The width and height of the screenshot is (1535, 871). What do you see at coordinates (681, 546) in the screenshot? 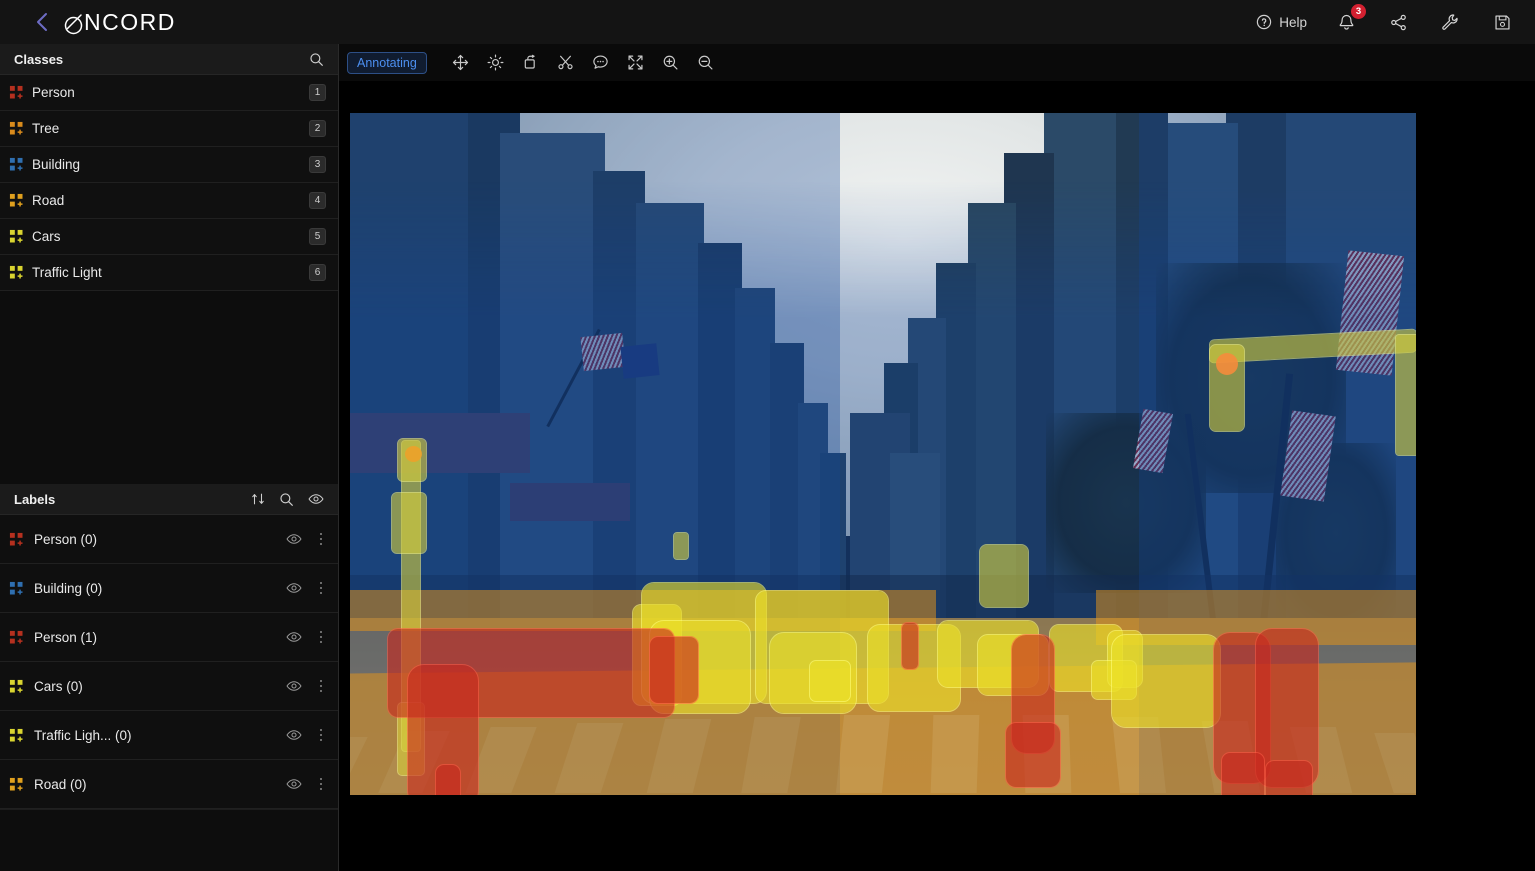
I see `traffic-light-small-mask` at bounding box center [681, 546].